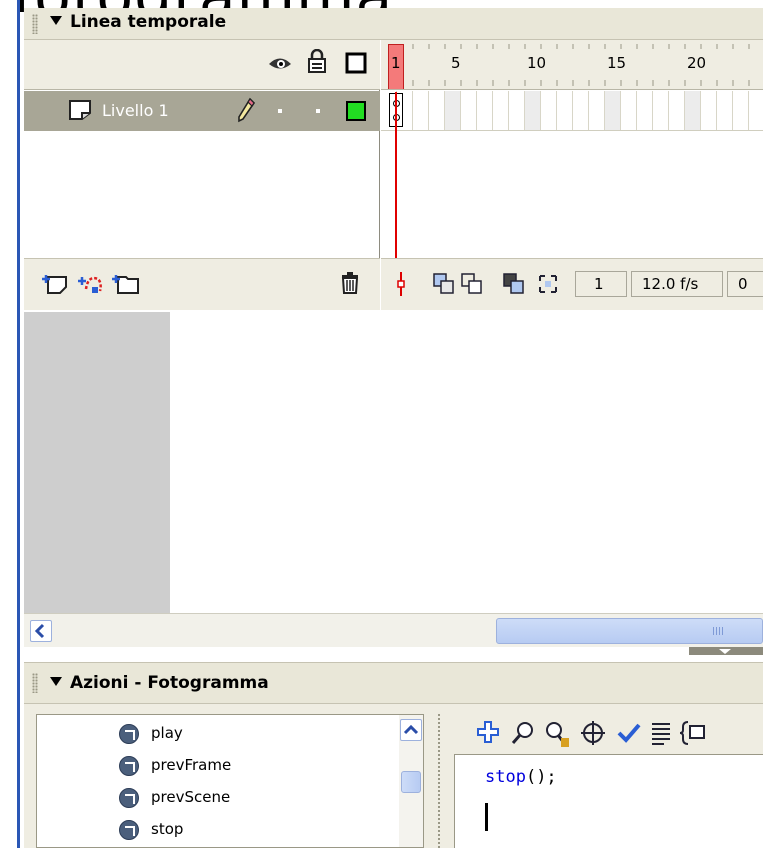 The height and width of the screenshot is (848, 763). What do you see at coordinates (393, 653) in the screenshot?
I see `panel-splitter` at bounding box center [393, 653].